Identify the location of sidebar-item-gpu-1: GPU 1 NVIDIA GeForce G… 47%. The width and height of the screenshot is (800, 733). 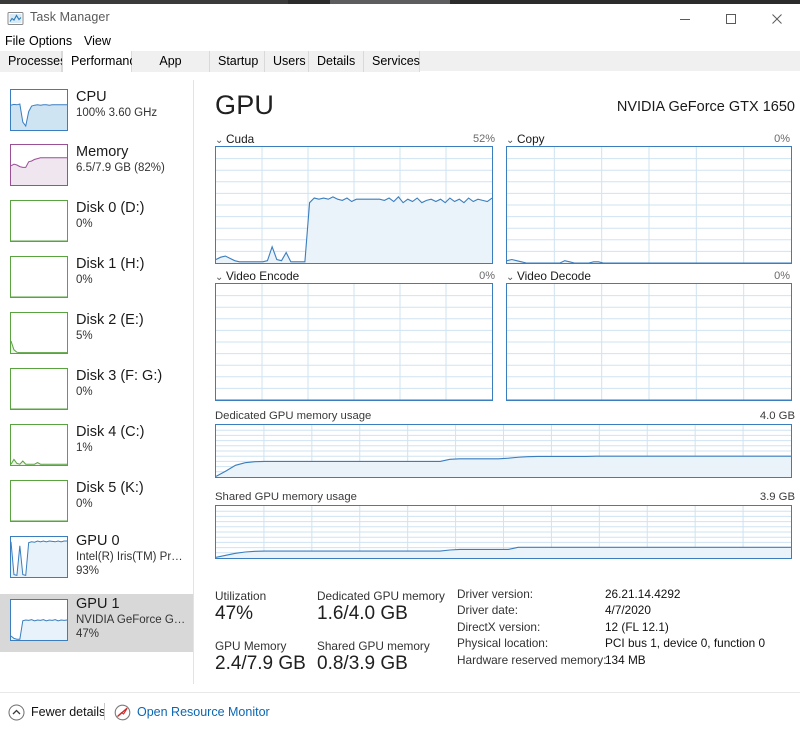
(96, 623).